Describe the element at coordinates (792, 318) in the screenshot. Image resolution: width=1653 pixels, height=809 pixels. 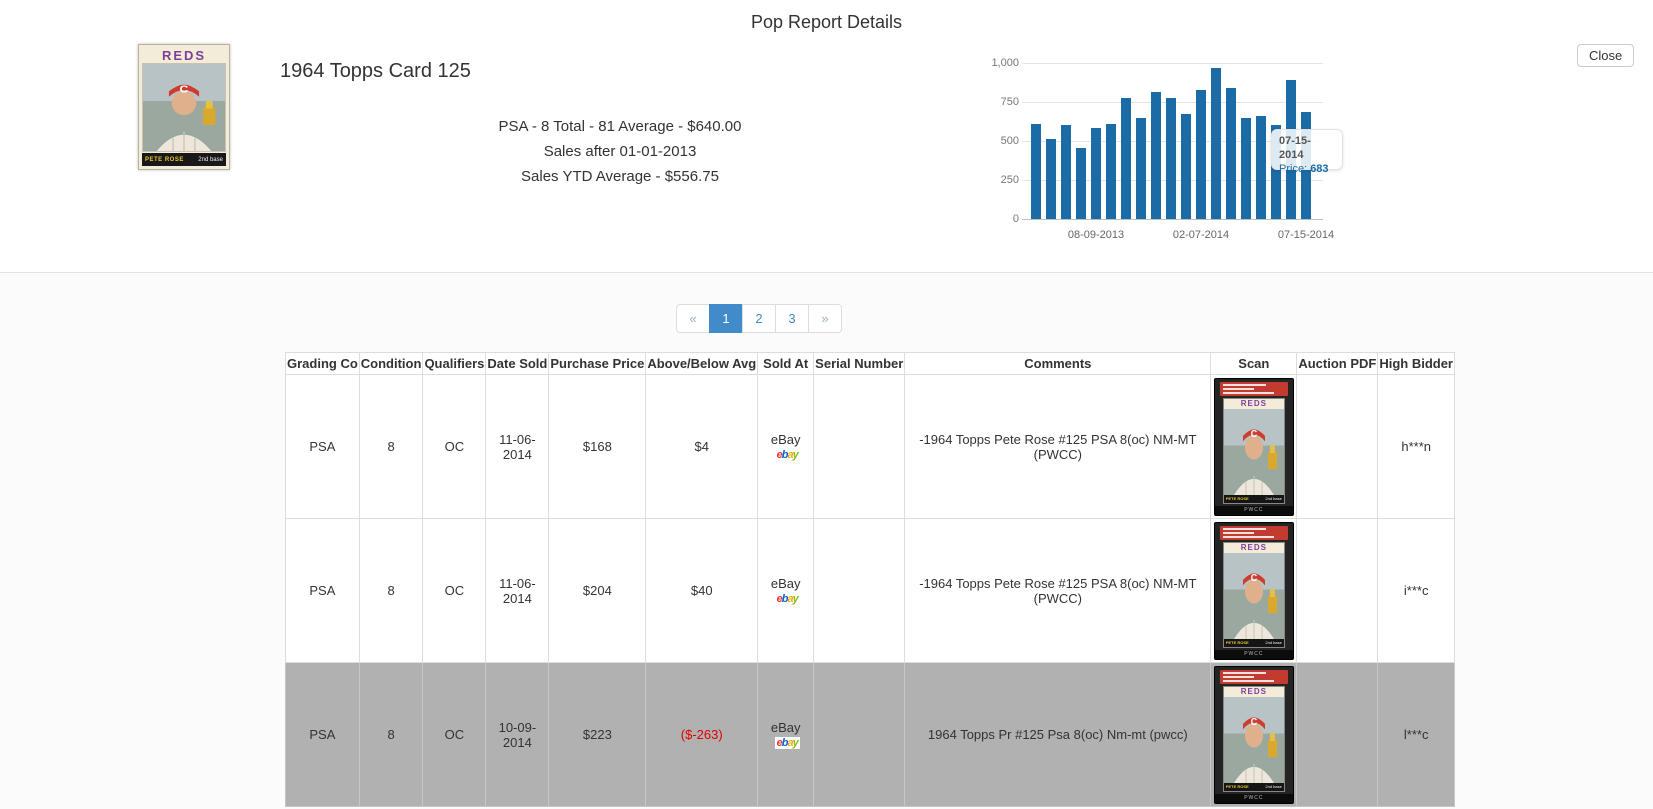
I see `pagination-page-3: 3` at that location.